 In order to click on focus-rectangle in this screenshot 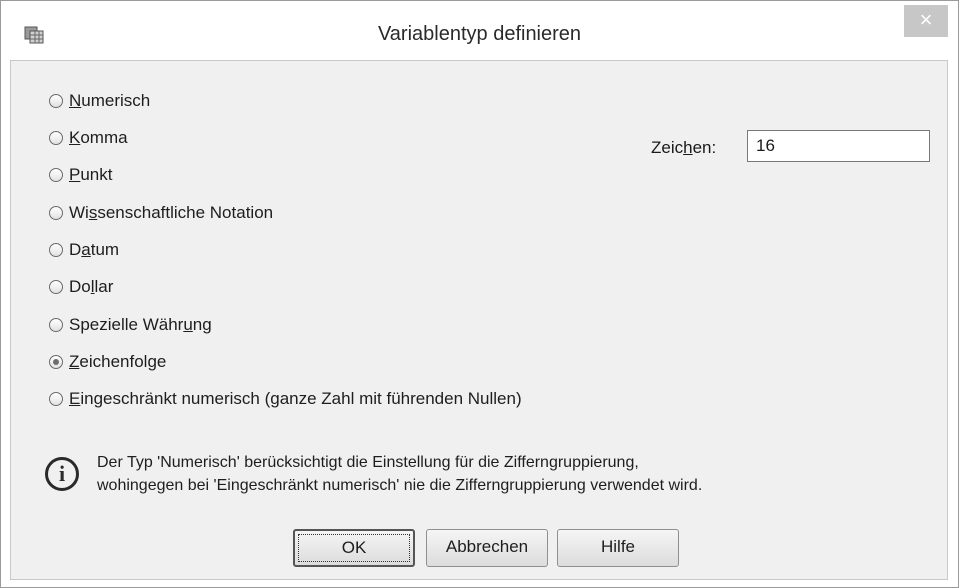, I will do `click(354, 548)`.